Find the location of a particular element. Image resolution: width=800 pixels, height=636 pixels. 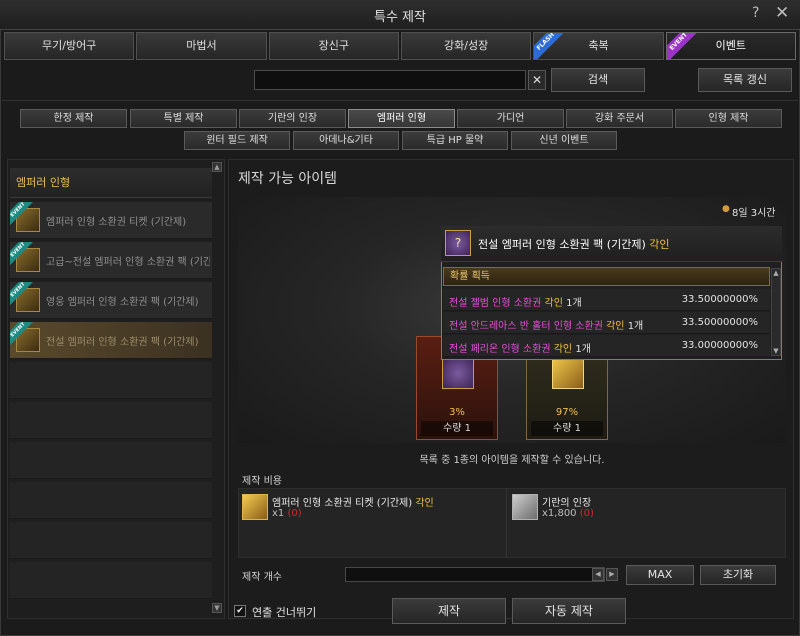

tab-label: 마법서 is located at coordinates (201, 45).